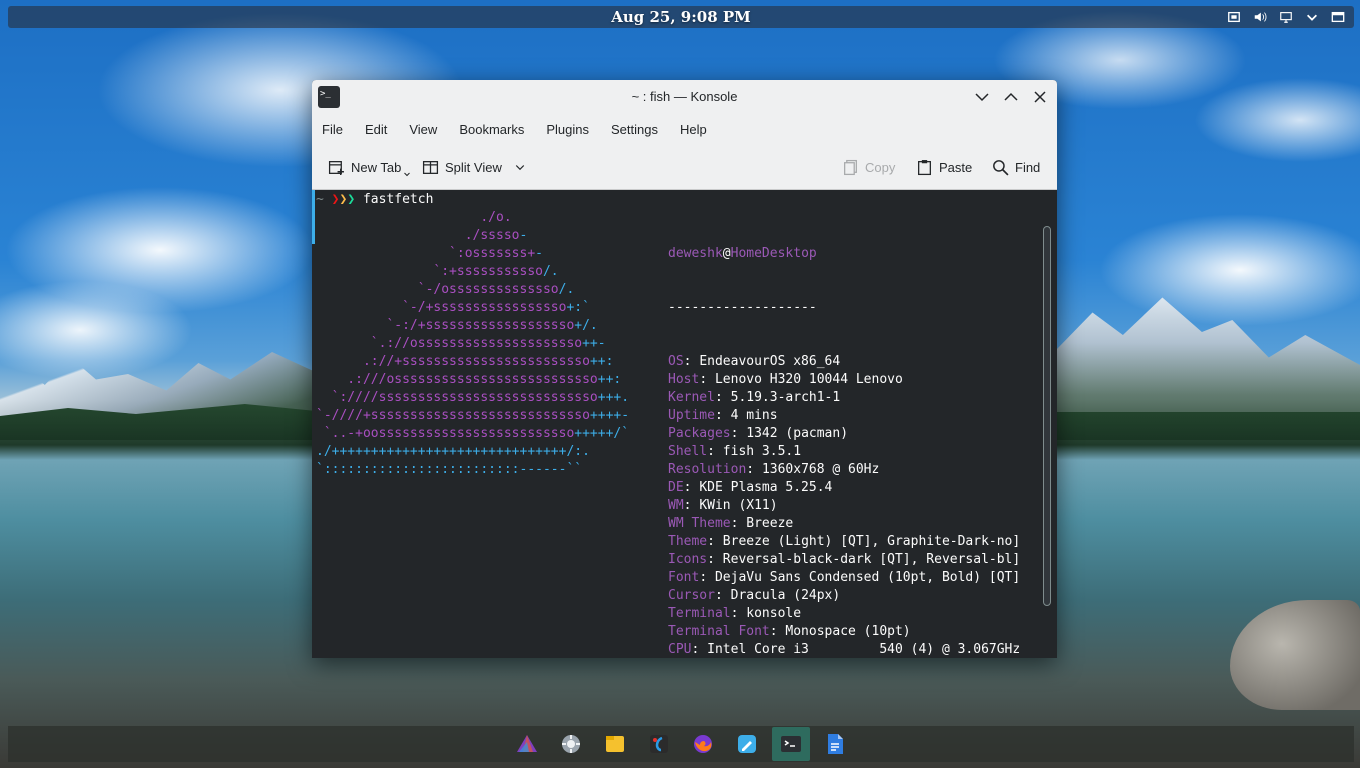 The height and width of the screenshot is (768, 1360). Describe the element at coordinates (1338, 17) in the screenshot. I see `window-icon` at that location.